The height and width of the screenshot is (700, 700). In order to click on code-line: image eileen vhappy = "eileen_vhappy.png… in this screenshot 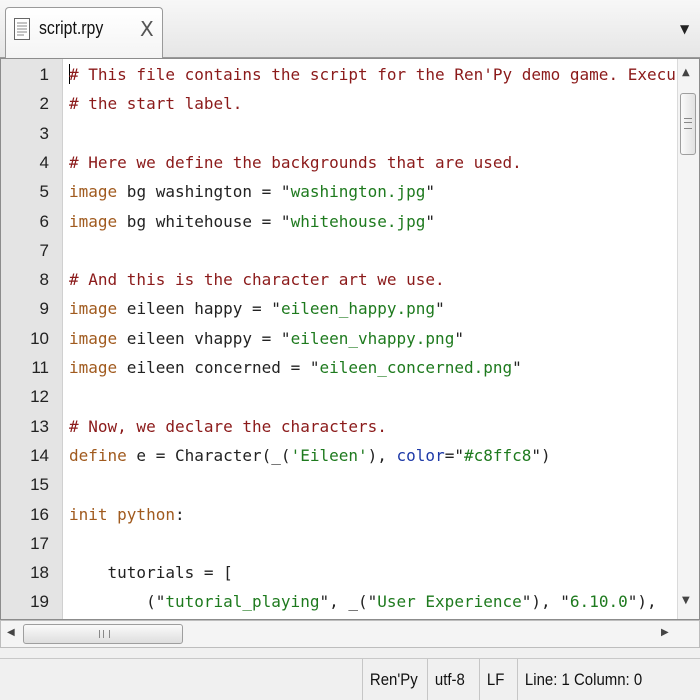, I will do `click(266, 338)`.